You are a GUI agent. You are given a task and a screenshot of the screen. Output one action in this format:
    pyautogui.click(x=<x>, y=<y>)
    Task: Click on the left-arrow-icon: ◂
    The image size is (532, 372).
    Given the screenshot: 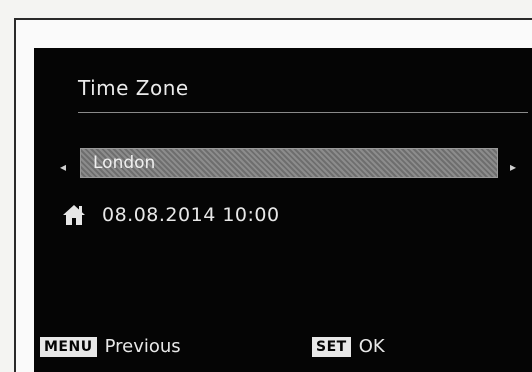 What is the action you would take?
    pyautogui.click(x=63, y=167)
    